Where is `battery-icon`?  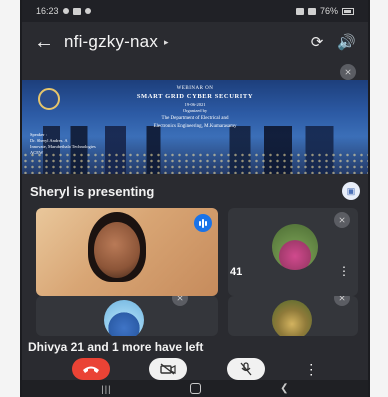 battery-icon is located at coordinates (348, 11).